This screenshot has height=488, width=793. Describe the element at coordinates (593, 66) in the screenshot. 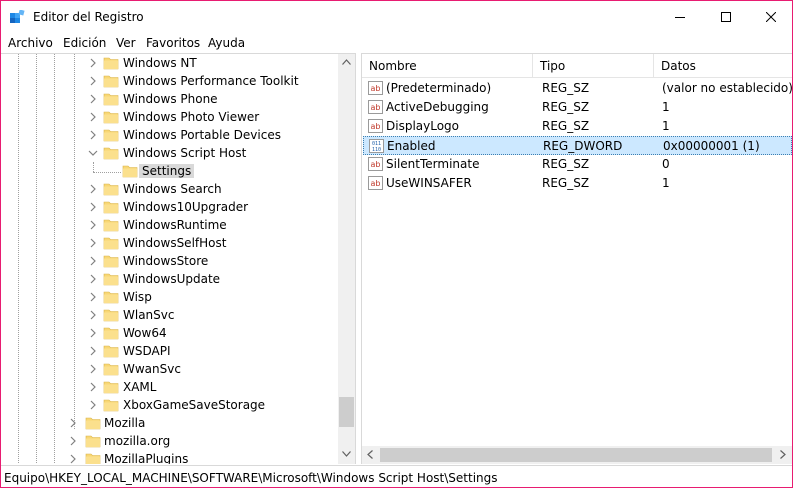

I see `column-header-type: Tipo` at that location.